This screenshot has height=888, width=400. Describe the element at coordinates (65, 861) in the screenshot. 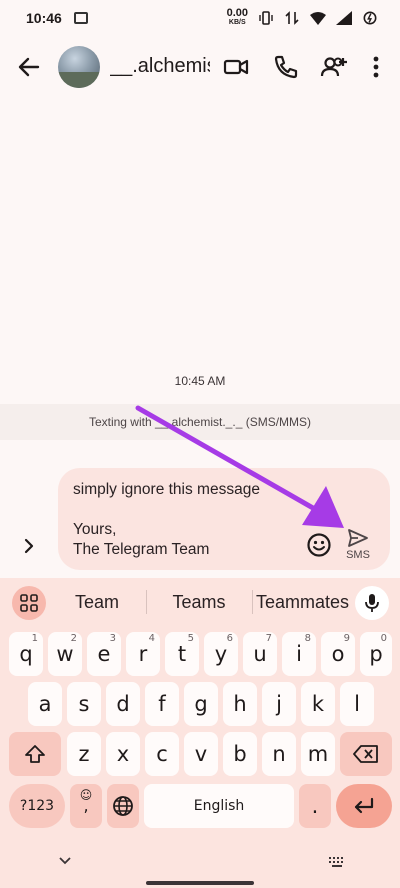

I see `hide-keyboard-chevron-icon` at that location.